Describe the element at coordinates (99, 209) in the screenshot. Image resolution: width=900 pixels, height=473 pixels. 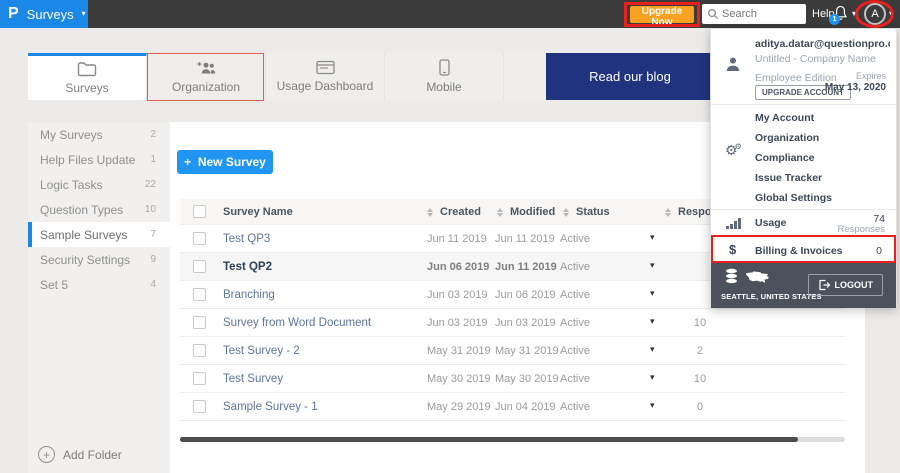
I see `sidebar-folder-item: Question Types 10` at that location.